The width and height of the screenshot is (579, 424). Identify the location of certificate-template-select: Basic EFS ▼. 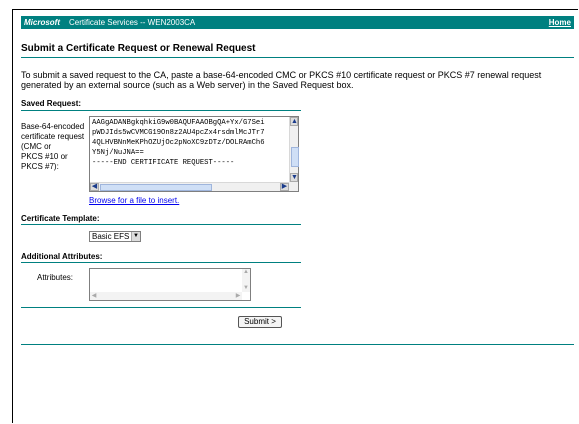
(115, 236).